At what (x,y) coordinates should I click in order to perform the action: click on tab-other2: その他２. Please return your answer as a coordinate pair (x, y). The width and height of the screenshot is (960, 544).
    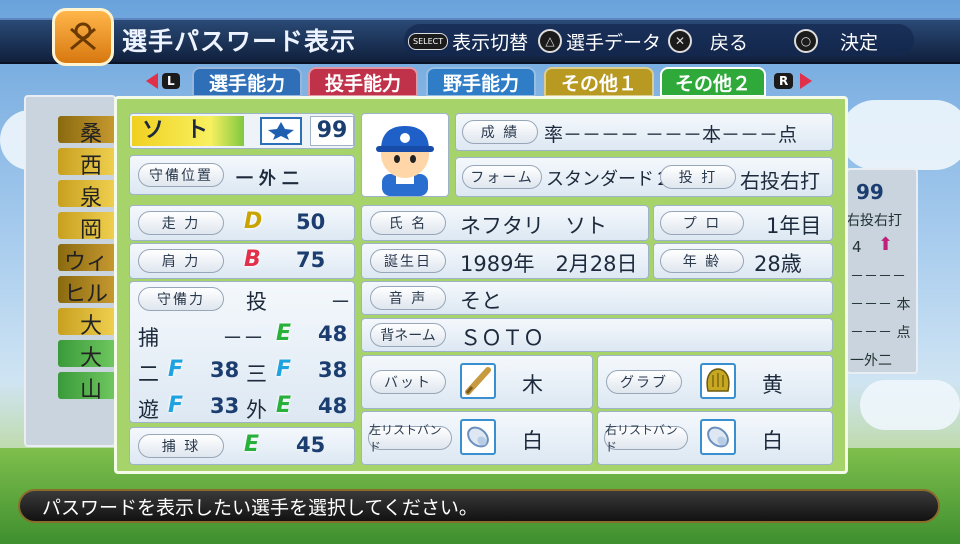
    Looking at the image, I should click on (713, 82).